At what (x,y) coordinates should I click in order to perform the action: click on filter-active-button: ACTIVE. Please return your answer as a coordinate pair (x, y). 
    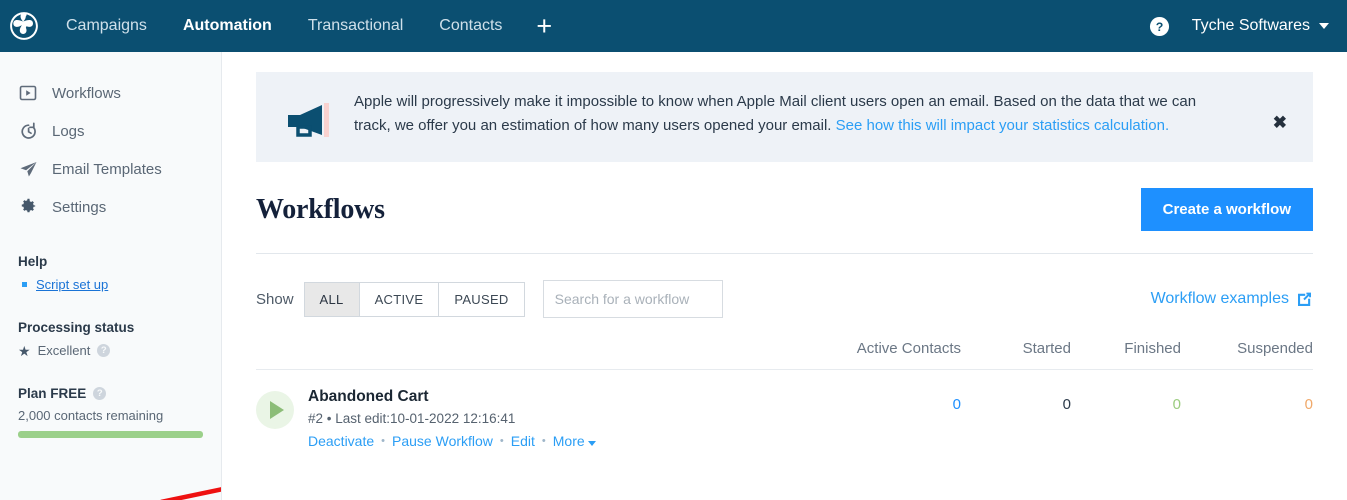
    Looking at the image, I should click on (398, 299).